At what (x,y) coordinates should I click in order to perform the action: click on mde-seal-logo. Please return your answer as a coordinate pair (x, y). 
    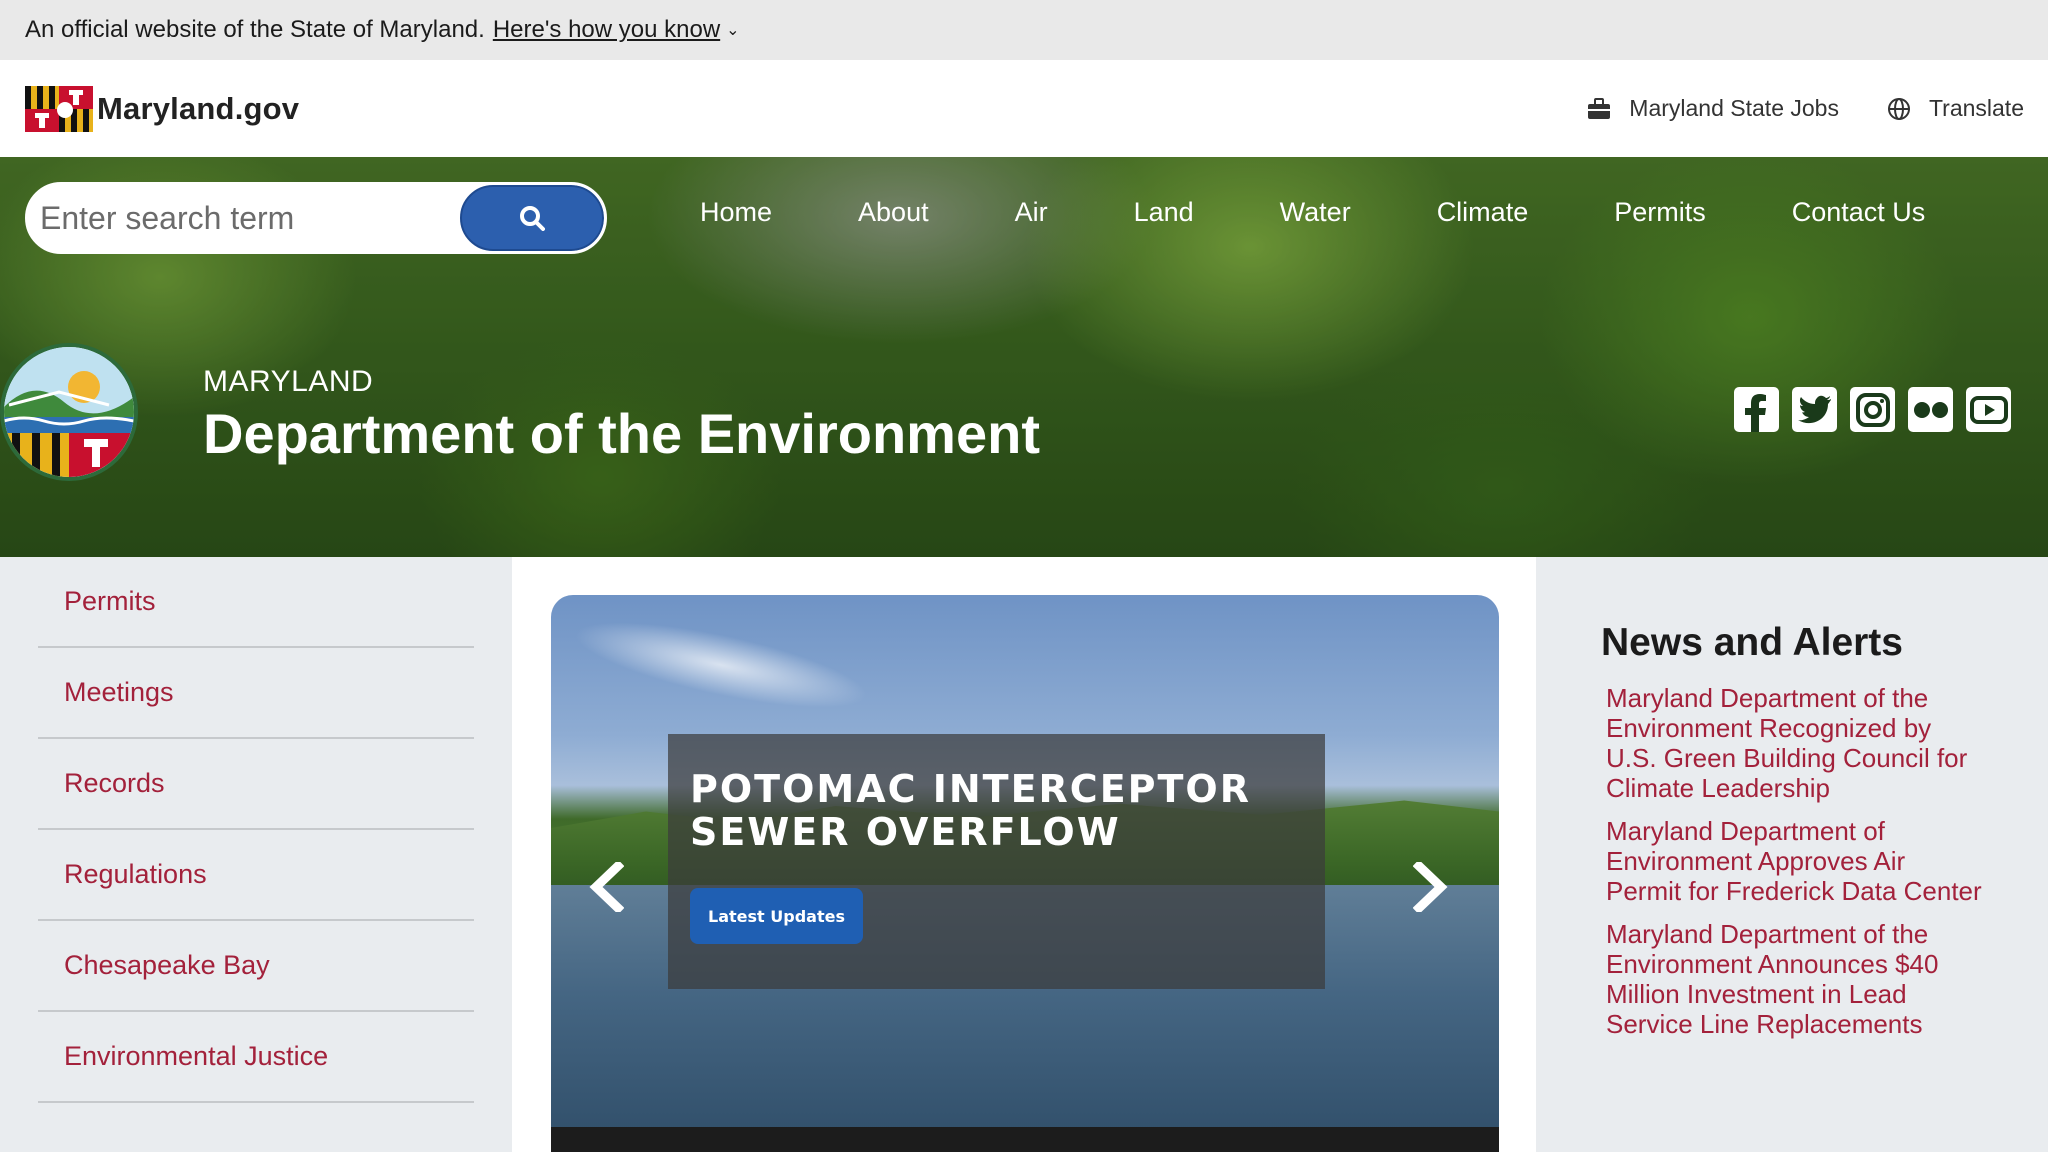
    Looking at the image, I should click on (69, 412).